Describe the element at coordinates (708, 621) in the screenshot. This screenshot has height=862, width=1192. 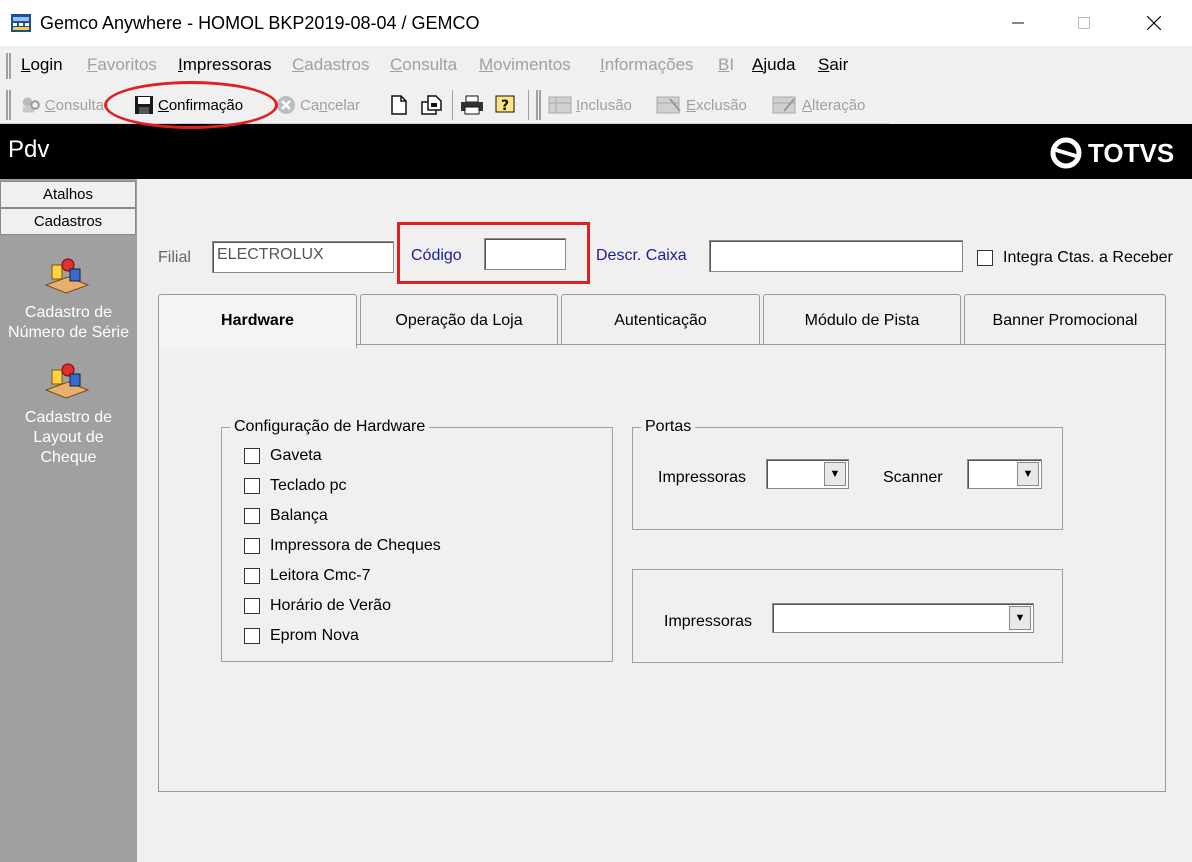
I see `printer-impressoras-label: Impressoras` at that location.